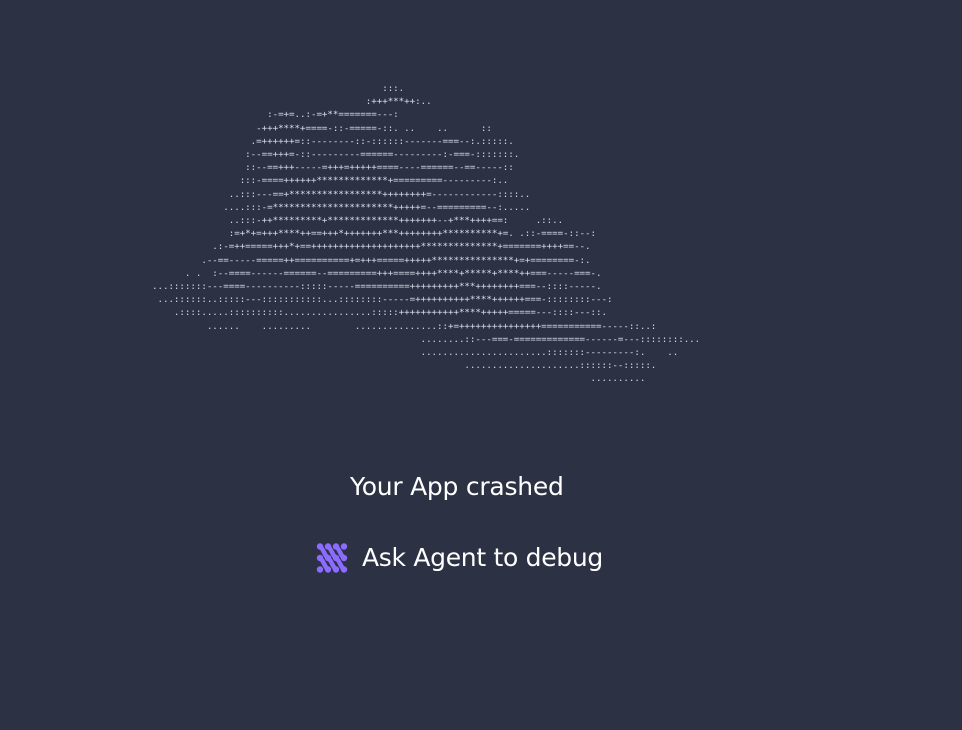 This screenshot has width=962, height=730. I want to click on ask-agent-debug-label: Ask Agent to debug, so click(482, 557).